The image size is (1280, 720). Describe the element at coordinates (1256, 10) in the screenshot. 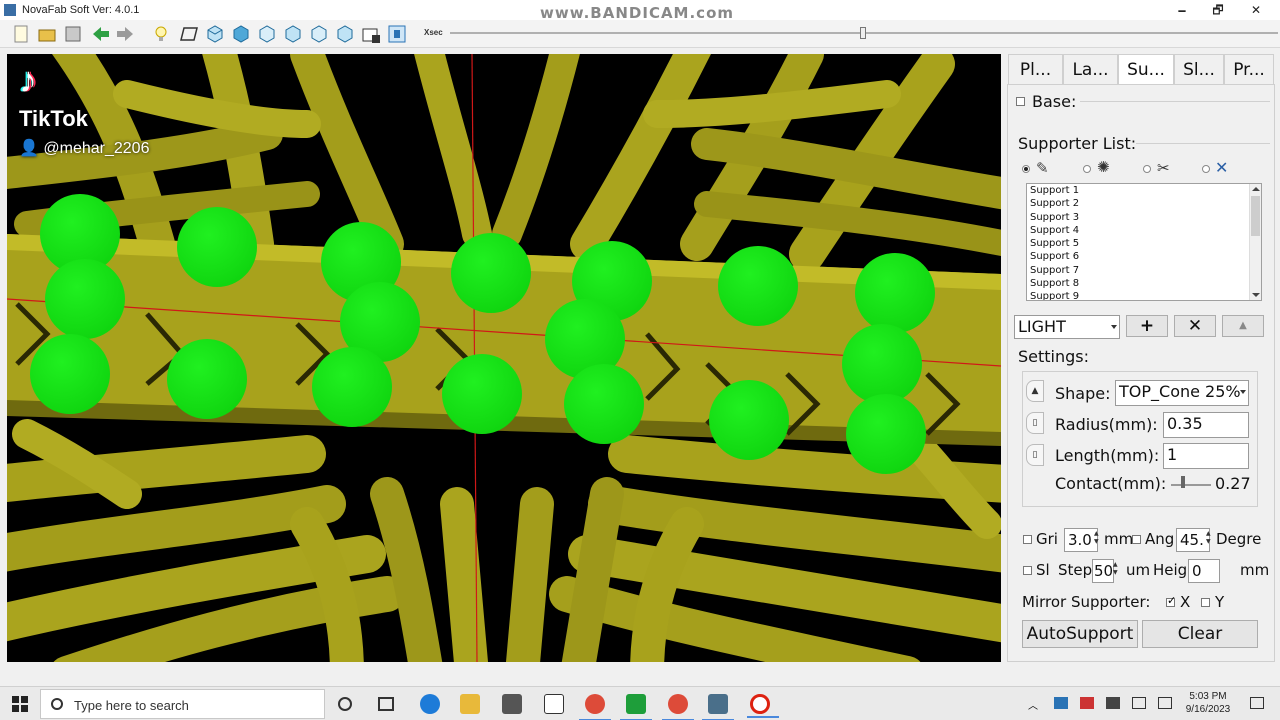

I see `close-button: ✕` at that location.